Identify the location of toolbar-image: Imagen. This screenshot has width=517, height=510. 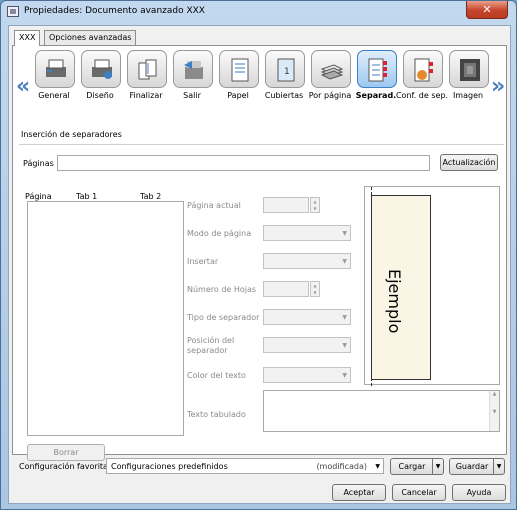
(468, 76).